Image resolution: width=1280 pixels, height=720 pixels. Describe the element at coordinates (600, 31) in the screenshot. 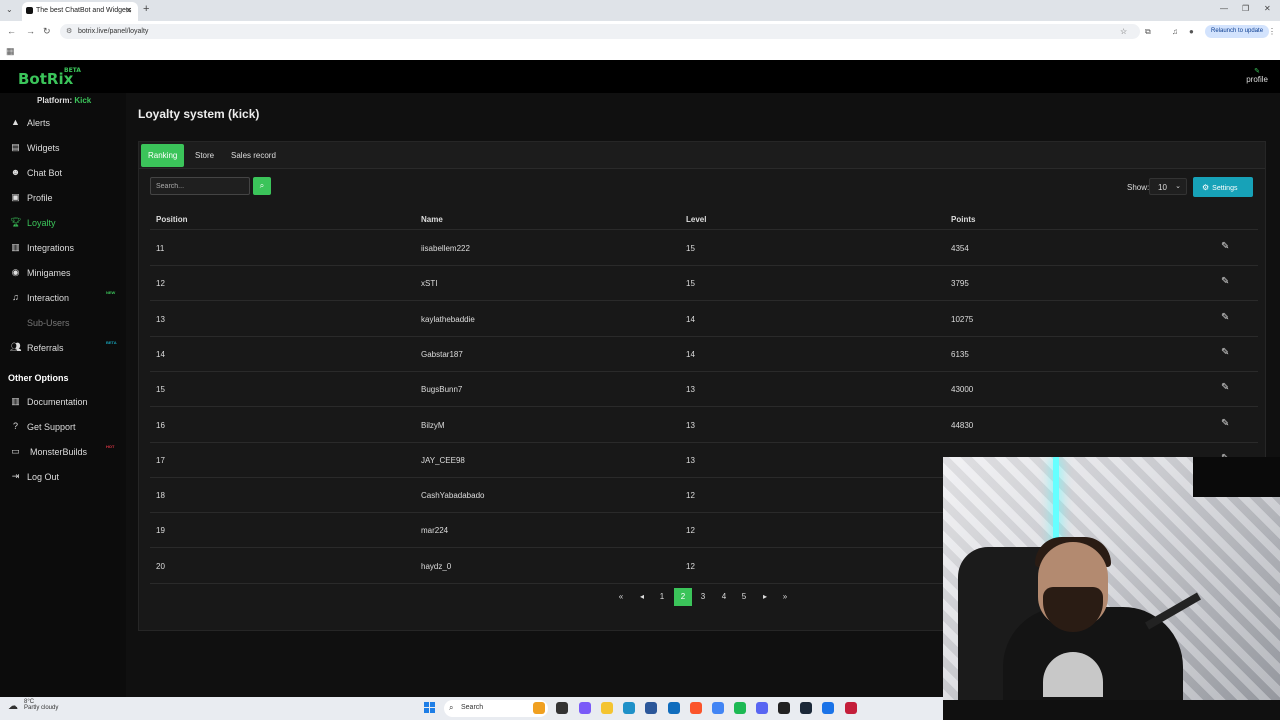

I see `url-field: ⚙ botrix.live/panel/loyalty` at that location.